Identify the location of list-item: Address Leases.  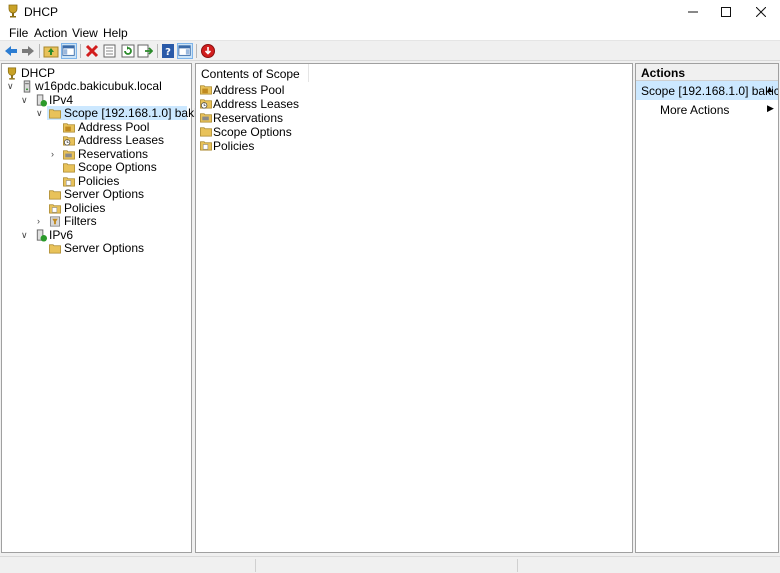
(259, 104).